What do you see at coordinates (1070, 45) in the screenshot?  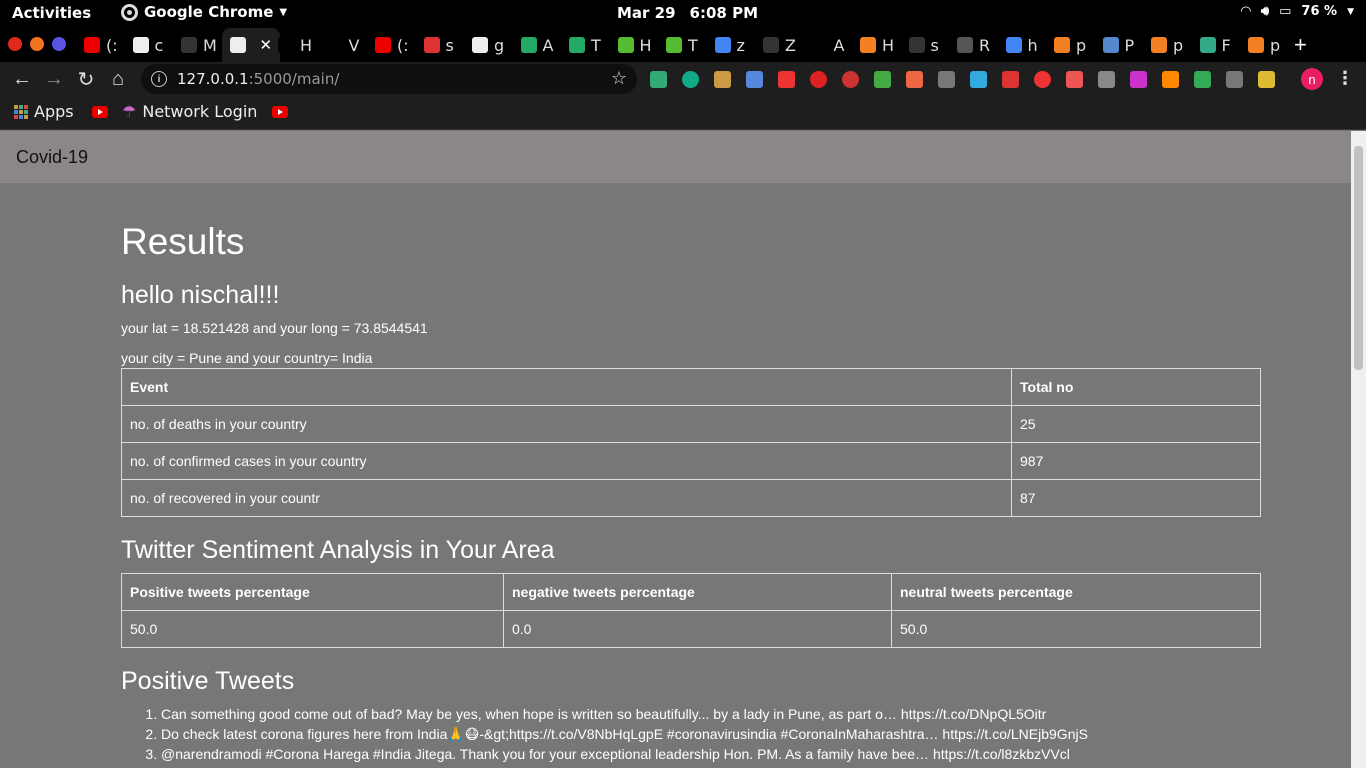 I see `tab-20: p` at bounding box center [1070, 45].